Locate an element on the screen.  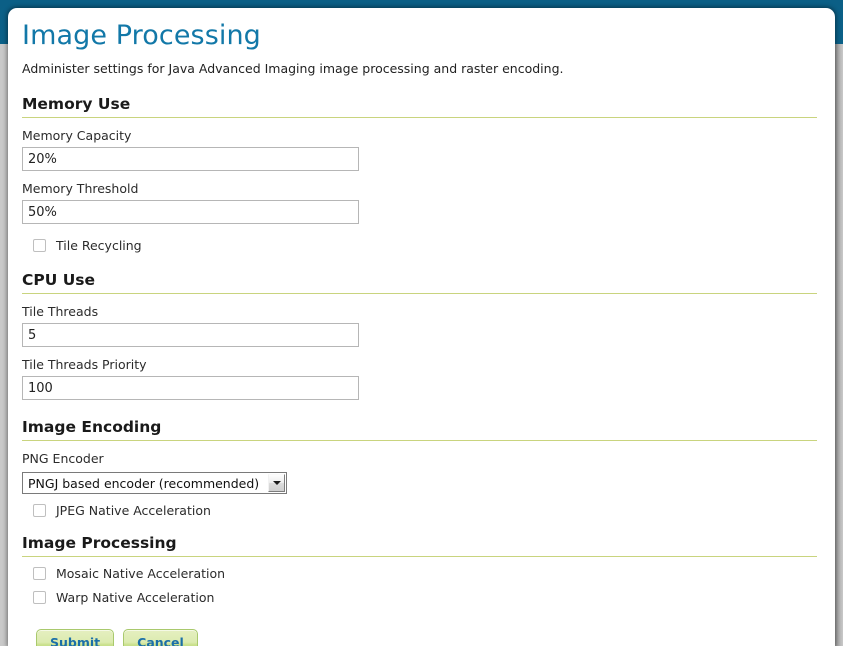
field-label-memory-threshold: Memory Threshold is located at coordinates (80, 188).